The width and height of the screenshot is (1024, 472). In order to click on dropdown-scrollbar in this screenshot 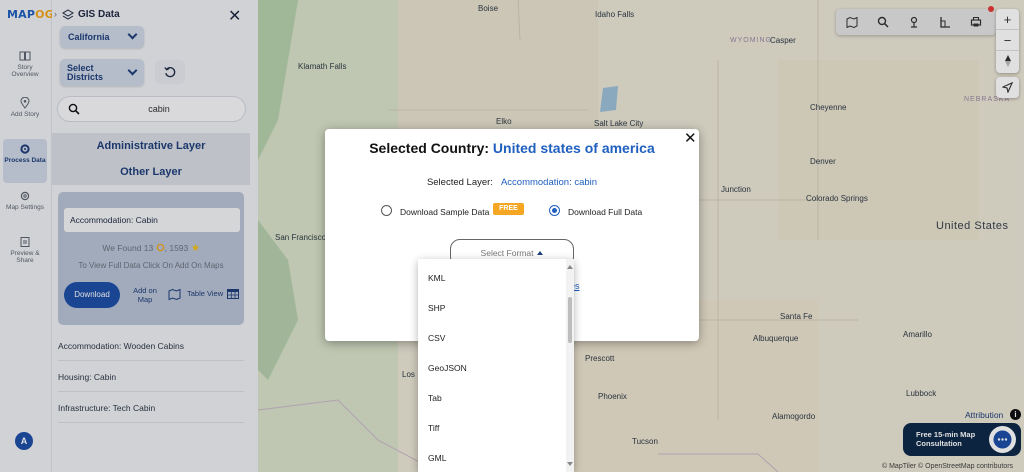, I will do `click(570, 365)`.